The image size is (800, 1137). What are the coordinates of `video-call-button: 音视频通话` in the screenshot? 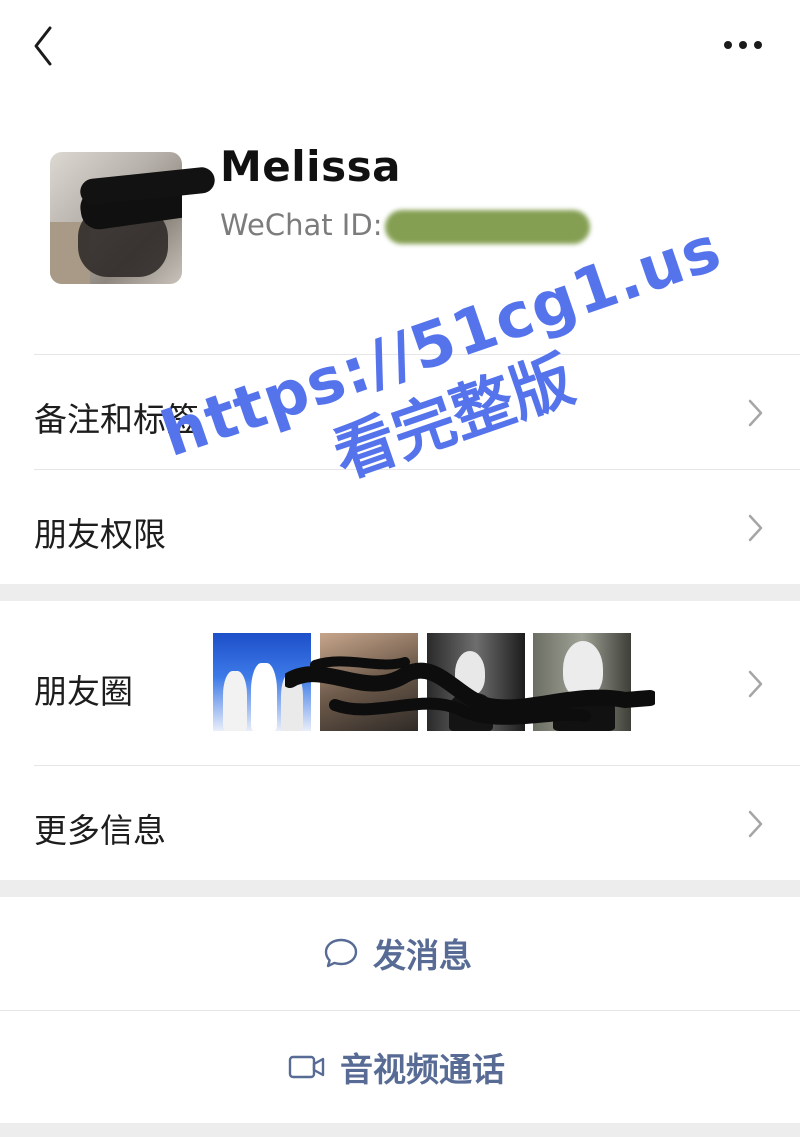 It's located at (400, 1067).